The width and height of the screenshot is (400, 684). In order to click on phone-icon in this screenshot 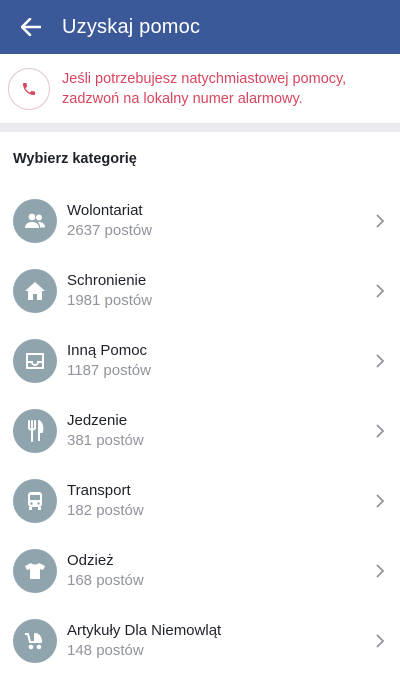, I will do `click(29, 88)`.